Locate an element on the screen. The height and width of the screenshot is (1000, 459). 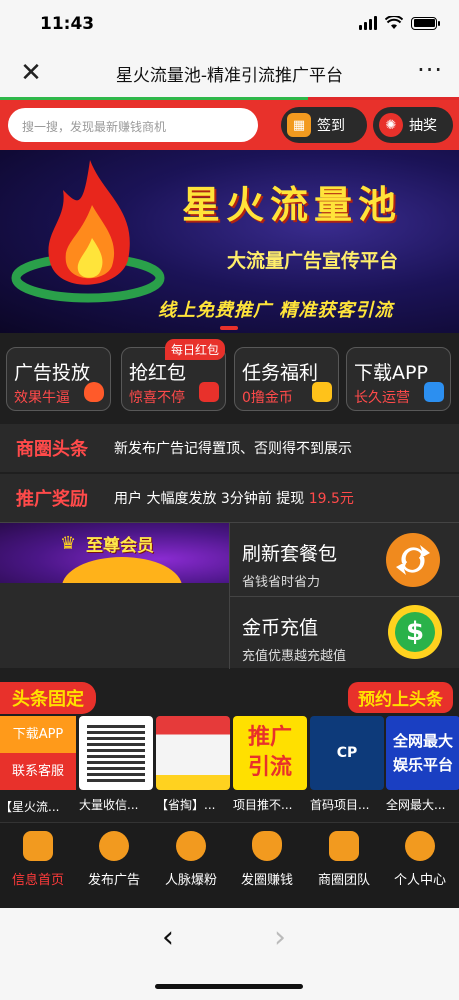
reward-text: 用户 大幅度发放 3分钟前 提现 19.5元 is located at coordinates (234, 498).